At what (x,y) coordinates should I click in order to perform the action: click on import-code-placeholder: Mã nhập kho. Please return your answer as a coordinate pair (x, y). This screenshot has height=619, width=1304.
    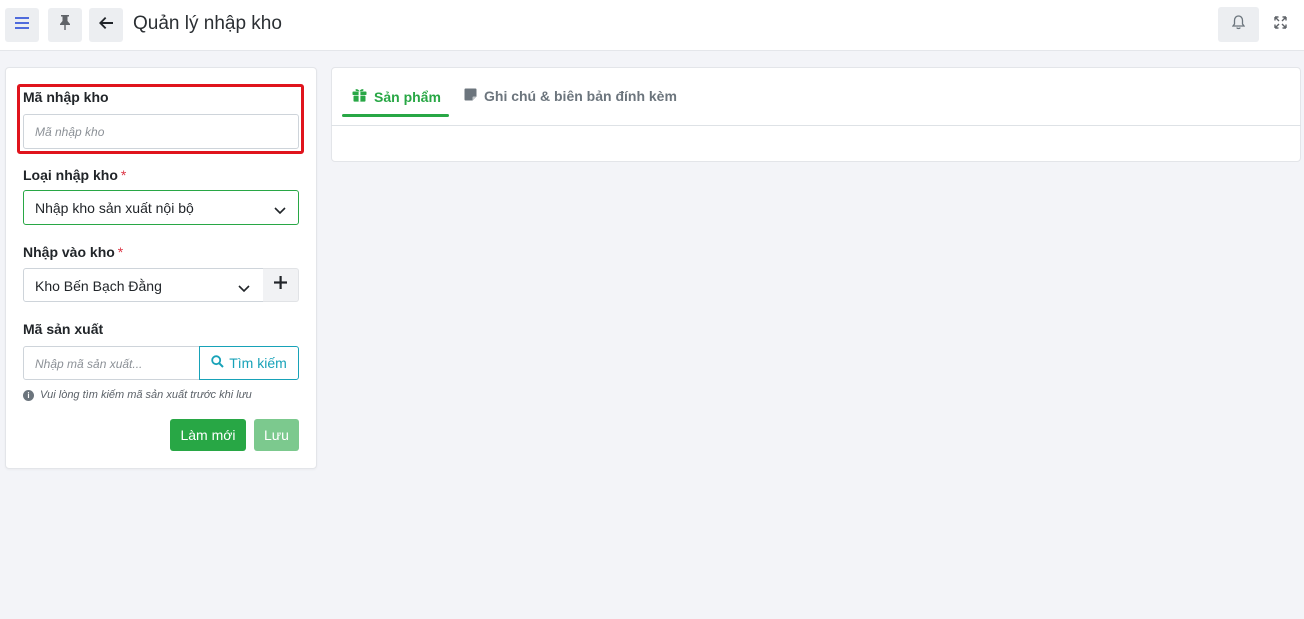
    Looking at the image, I should click on (70, 132).